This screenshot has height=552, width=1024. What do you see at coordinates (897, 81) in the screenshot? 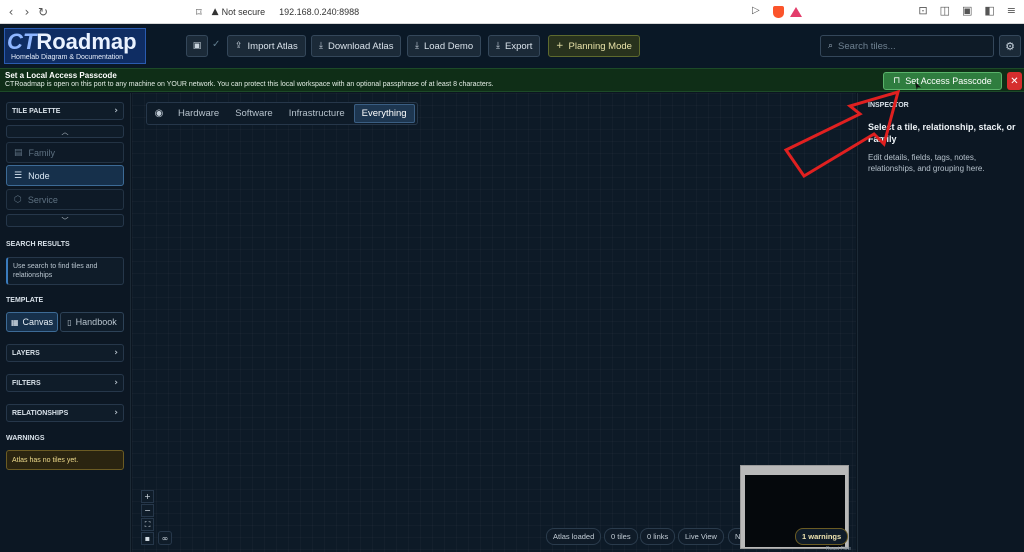
I see `lock-icon: ⊓` at bounding box center [897, 81].